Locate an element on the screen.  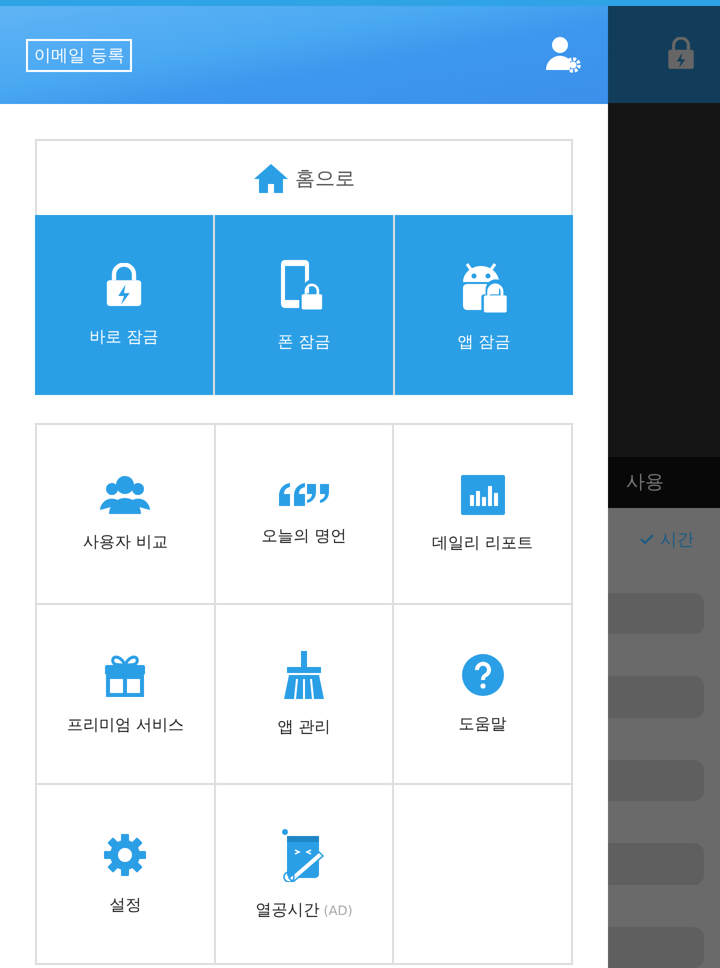
users-icon is located at coordinates (125, 495).